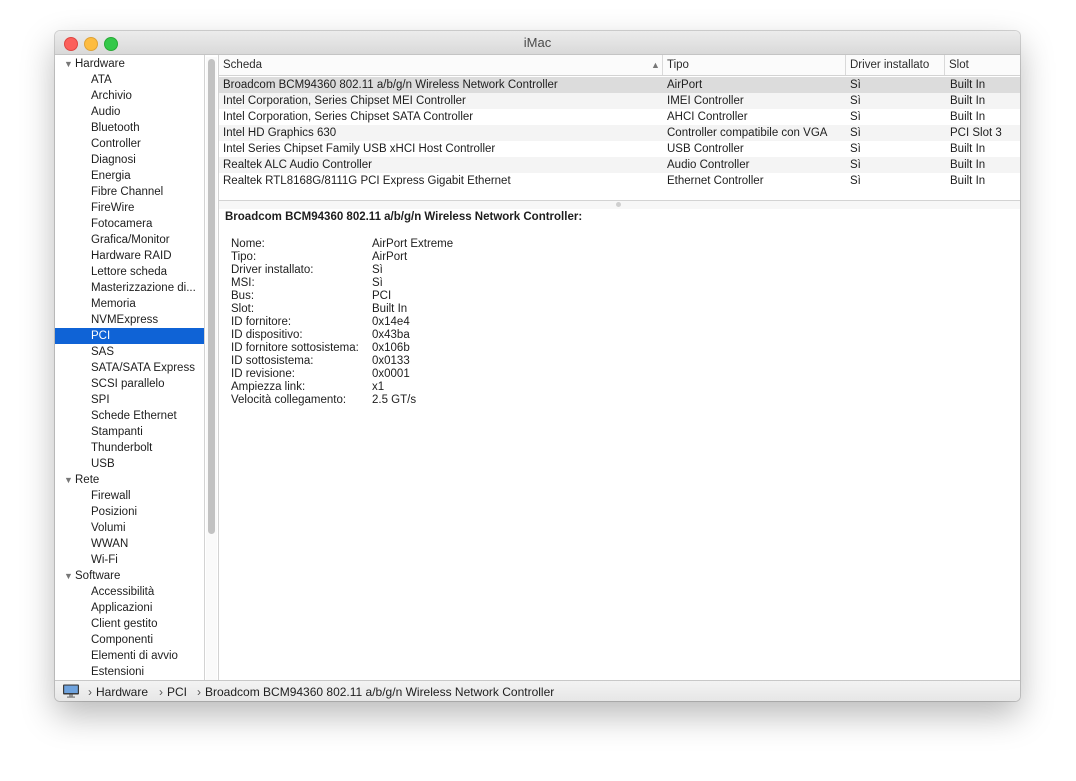 The height and width of the screenshot is (781, 1076). I want to click on title-bar: iMac, so click(537, 43).